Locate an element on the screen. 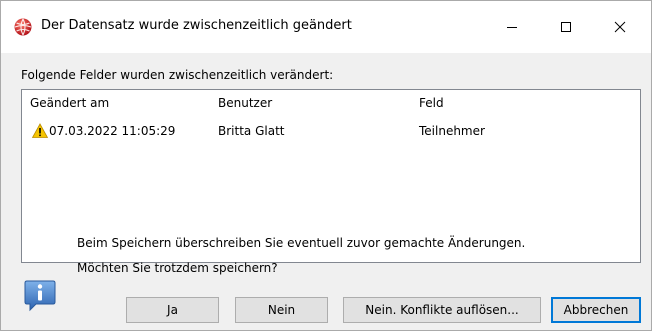 This screenshot has width=652, height=331. cell-changed-at: 07.03.2022 11:05:29 is located at coordinates (112, 131).